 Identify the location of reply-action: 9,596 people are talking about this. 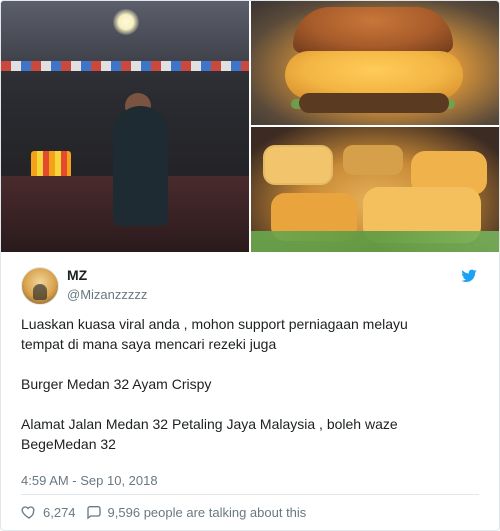
(196, 512).